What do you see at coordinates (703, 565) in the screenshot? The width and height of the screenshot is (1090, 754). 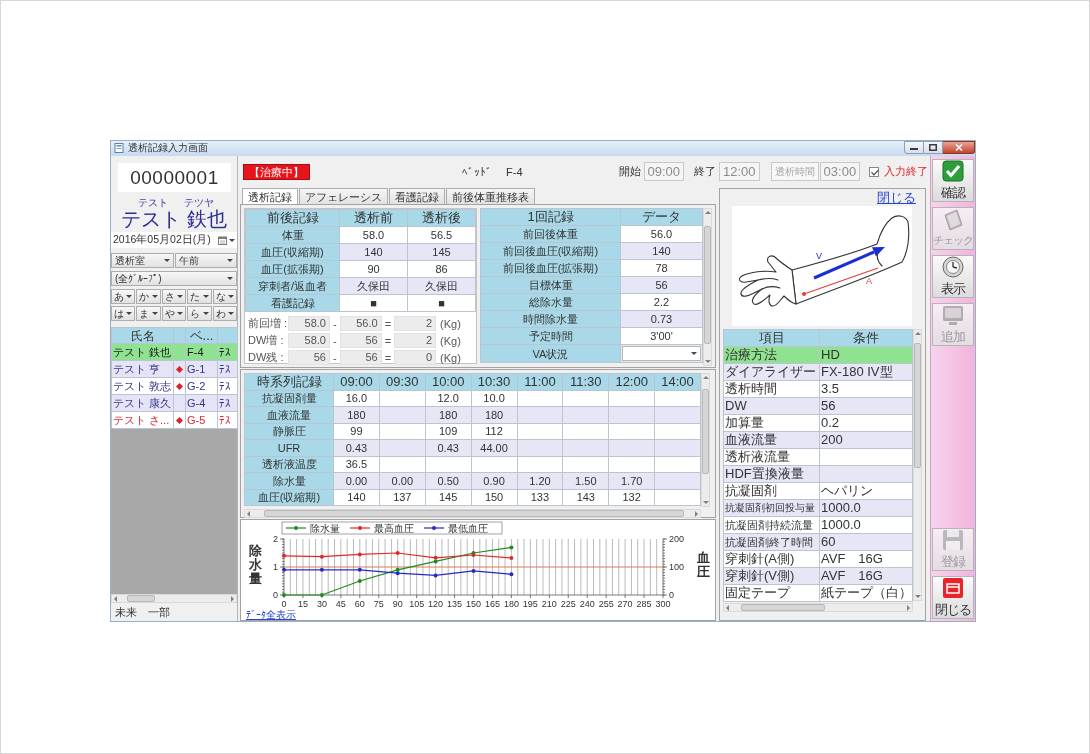 I see `axis-title: 血圧` at bounding box center [703, 565].